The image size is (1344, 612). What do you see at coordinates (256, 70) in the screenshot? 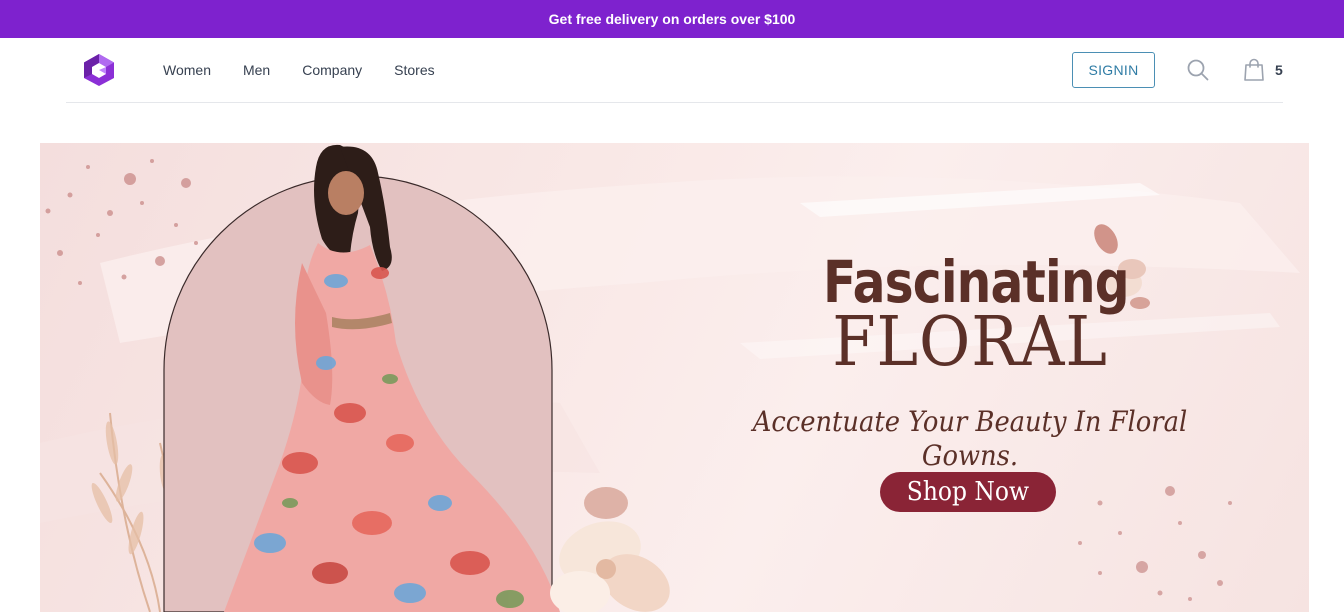
I see `nav-men: Men` at bounding box center [256, 70].